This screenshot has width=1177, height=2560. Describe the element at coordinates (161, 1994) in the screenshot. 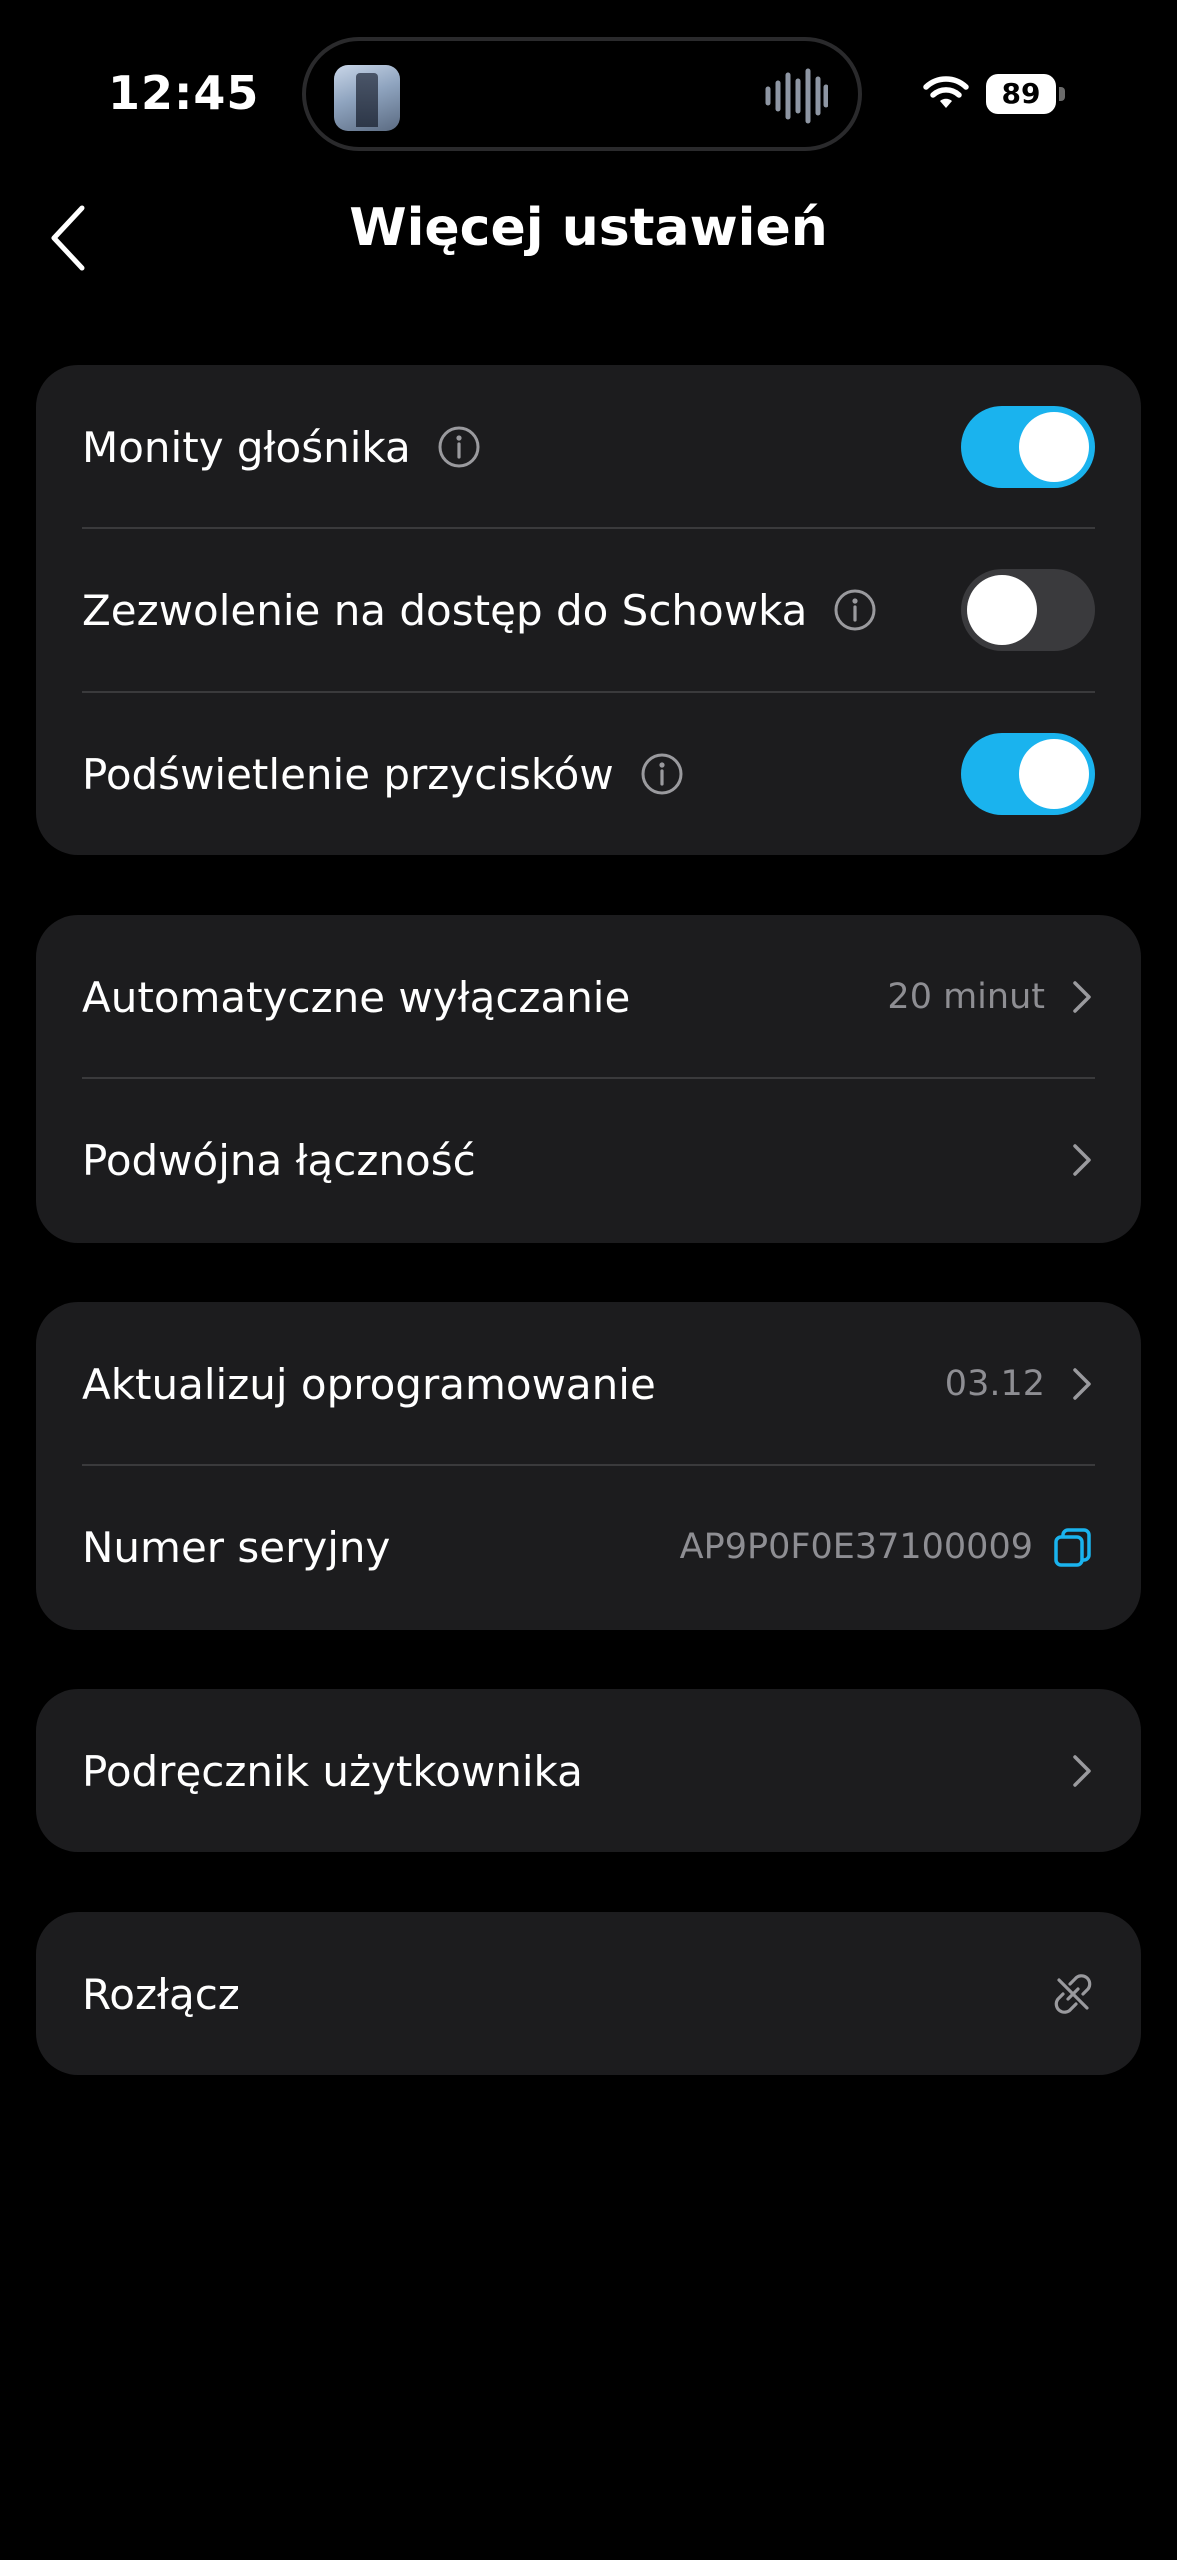

I see `disconnect-label: Rozłącz` at that location.